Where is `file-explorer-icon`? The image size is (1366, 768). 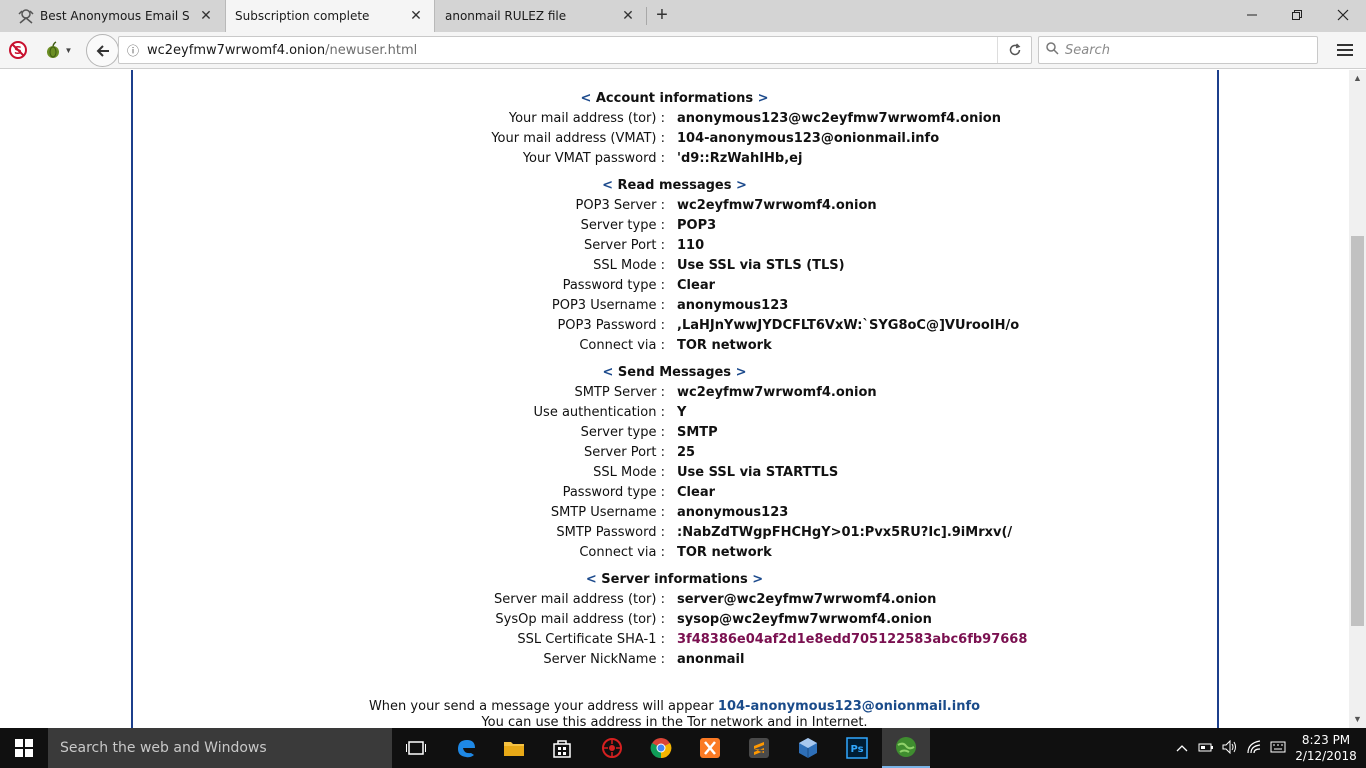
file-explorer-icon is located at coordinates (514, 748).